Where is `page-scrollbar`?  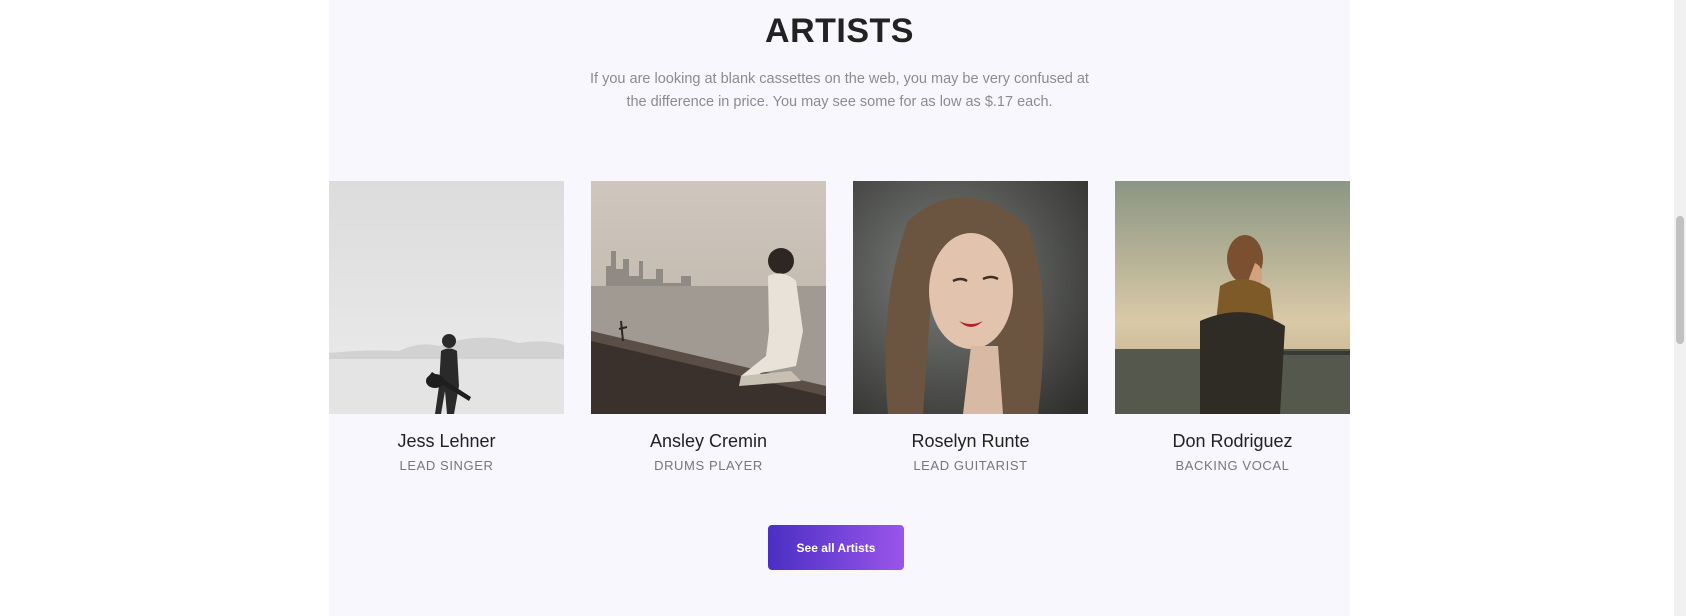
page-scrollbar is located at coordinates (1680, 308).